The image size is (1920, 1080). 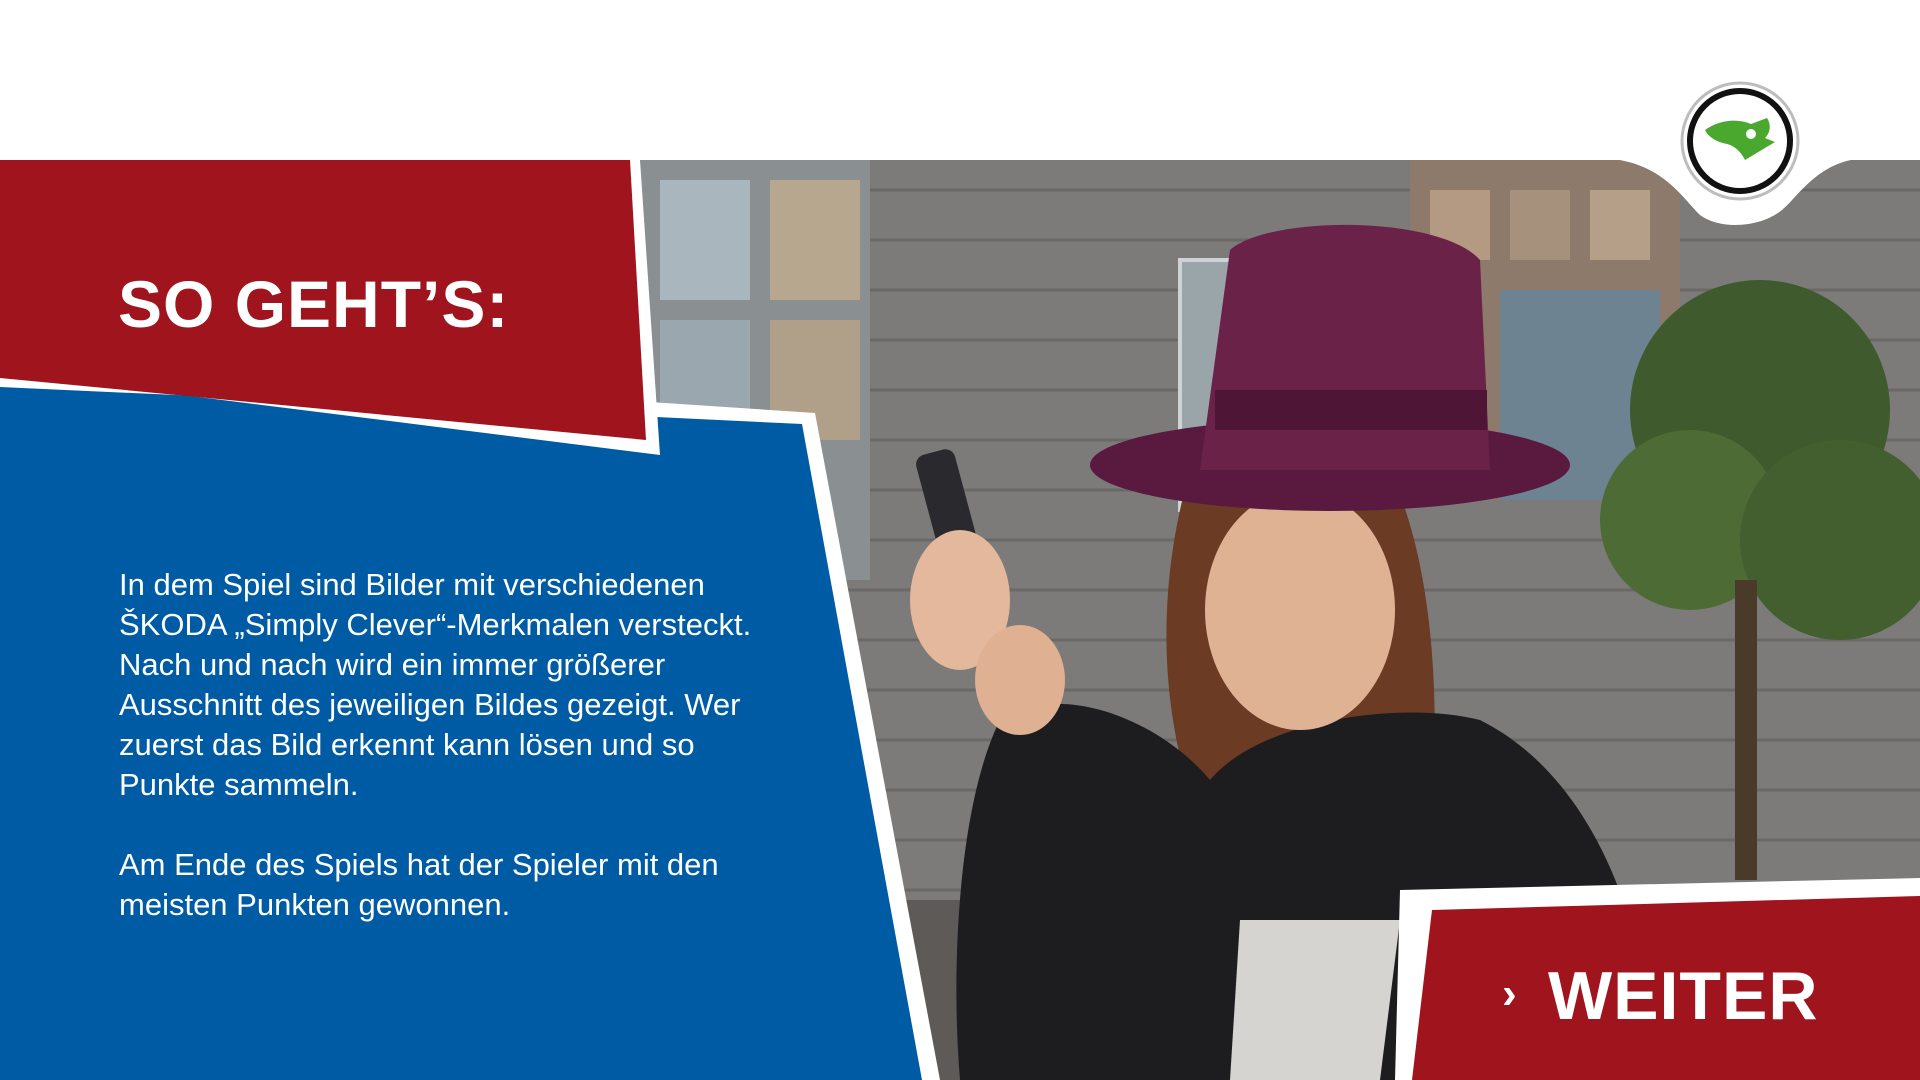 I want to click on chevron-right-icon: ›, so click(x=1509, y=993).